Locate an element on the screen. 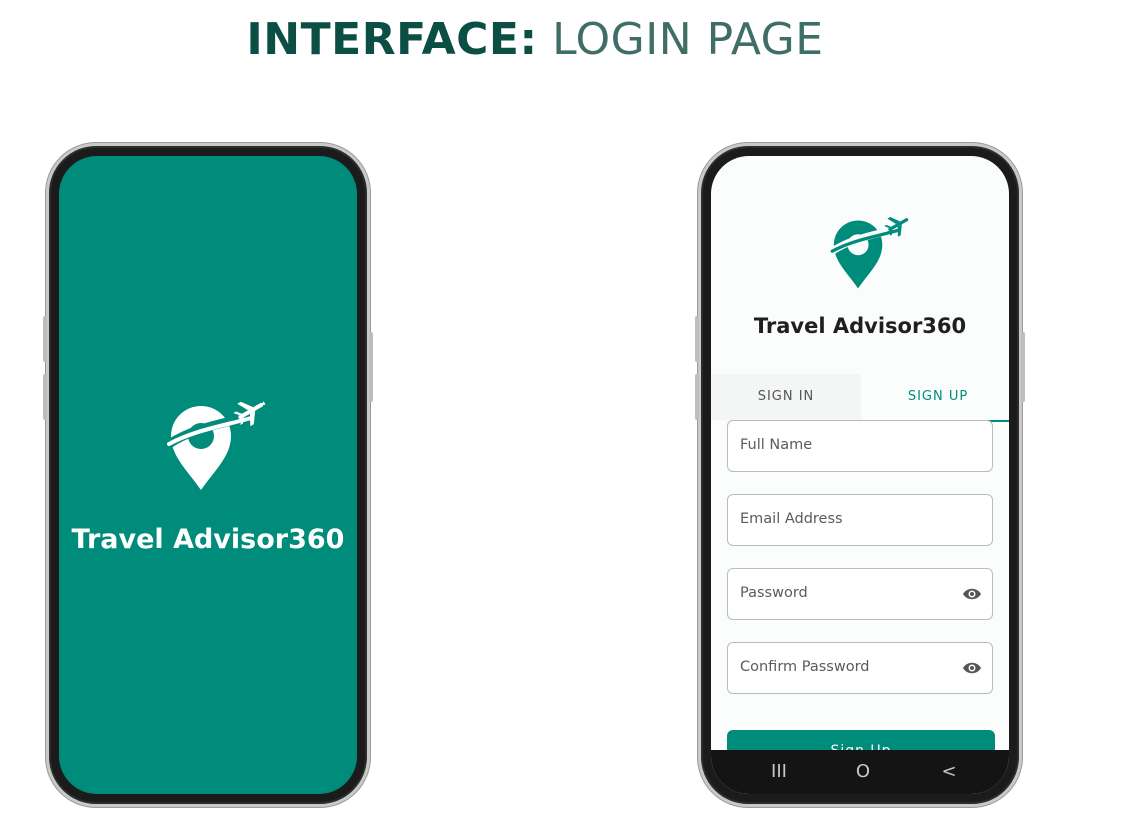 This screenshot has height=835, width=1141. email-field: Email Address is located at coordinates (860, 520).